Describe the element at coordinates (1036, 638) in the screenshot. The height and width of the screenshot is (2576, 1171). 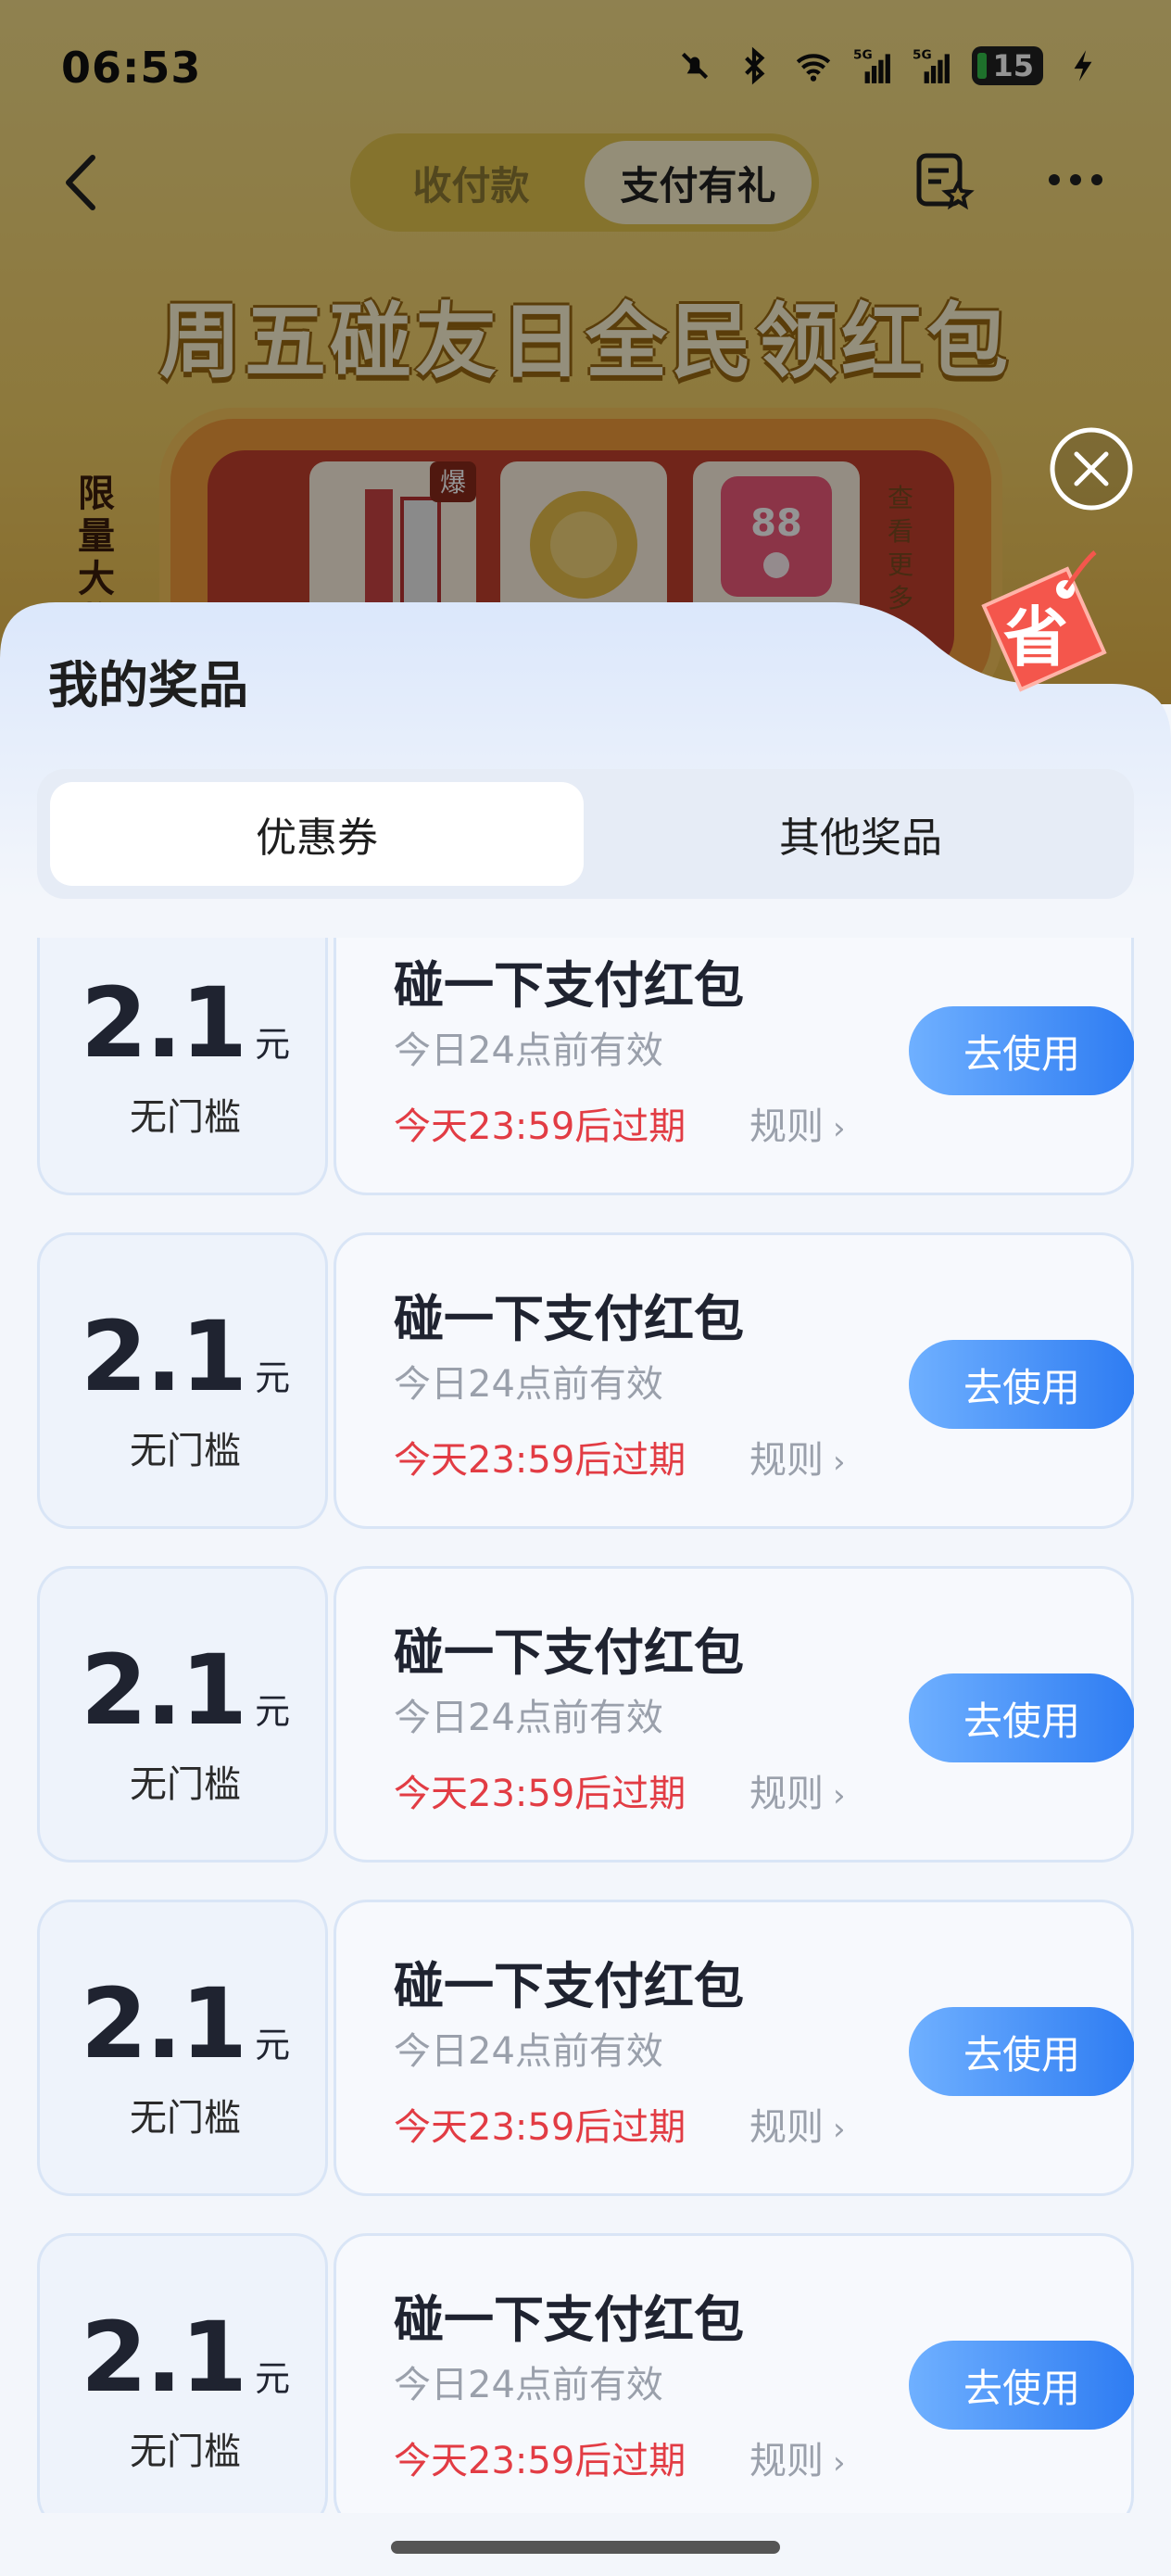
I see `svg-text: 省` at that location.